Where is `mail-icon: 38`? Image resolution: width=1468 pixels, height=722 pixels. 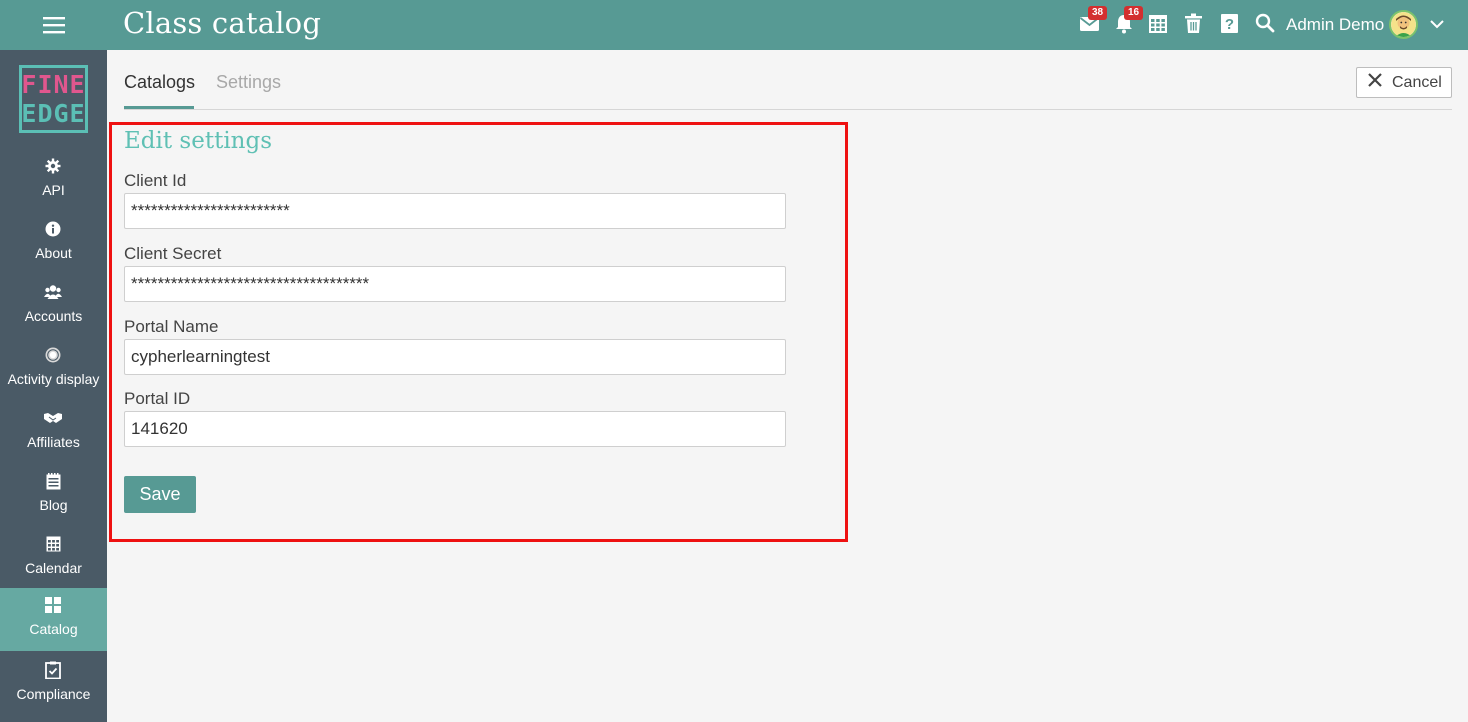 mail-icon: 38 is located at coordinates (1093, 20).